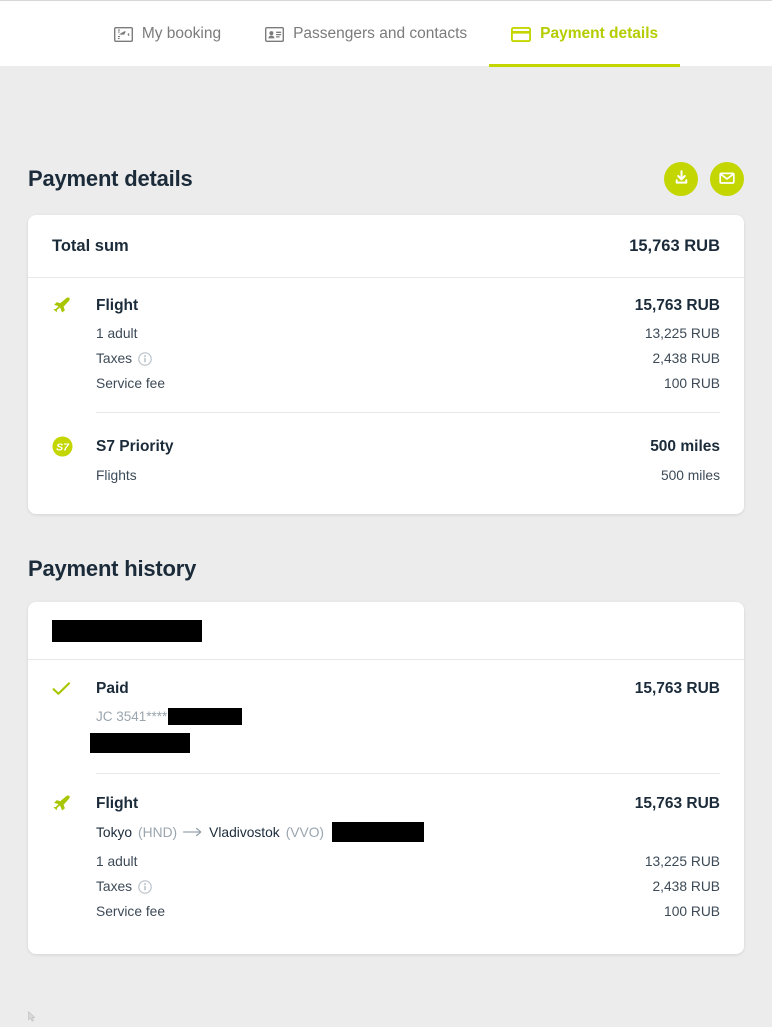 This screenshot has width=772, height=1027. What do you see at coordinates (386, 446) in the screenshot?
I see `group-header: S7 S7 Priority 500 miles` at bounding box center [386, 446].